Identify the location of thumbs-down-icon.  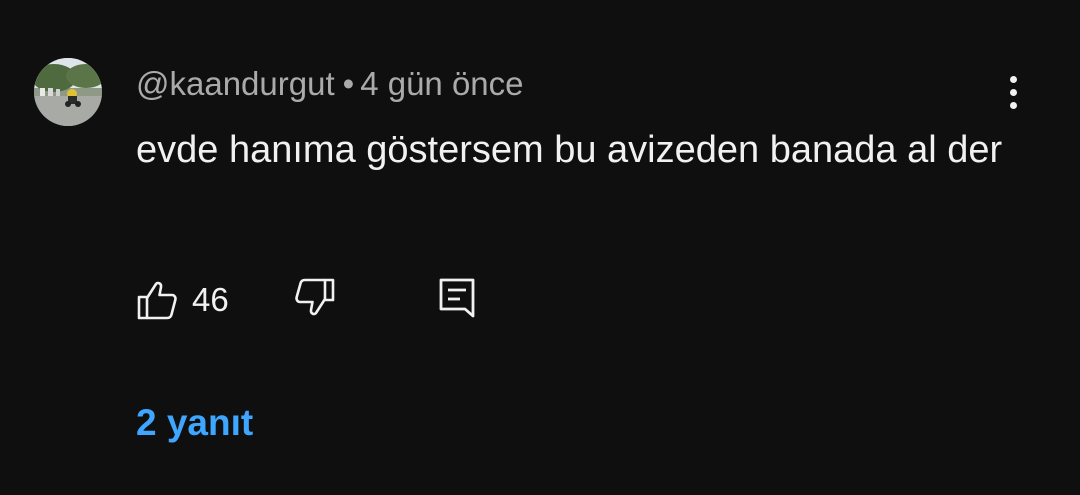
(315, 297).